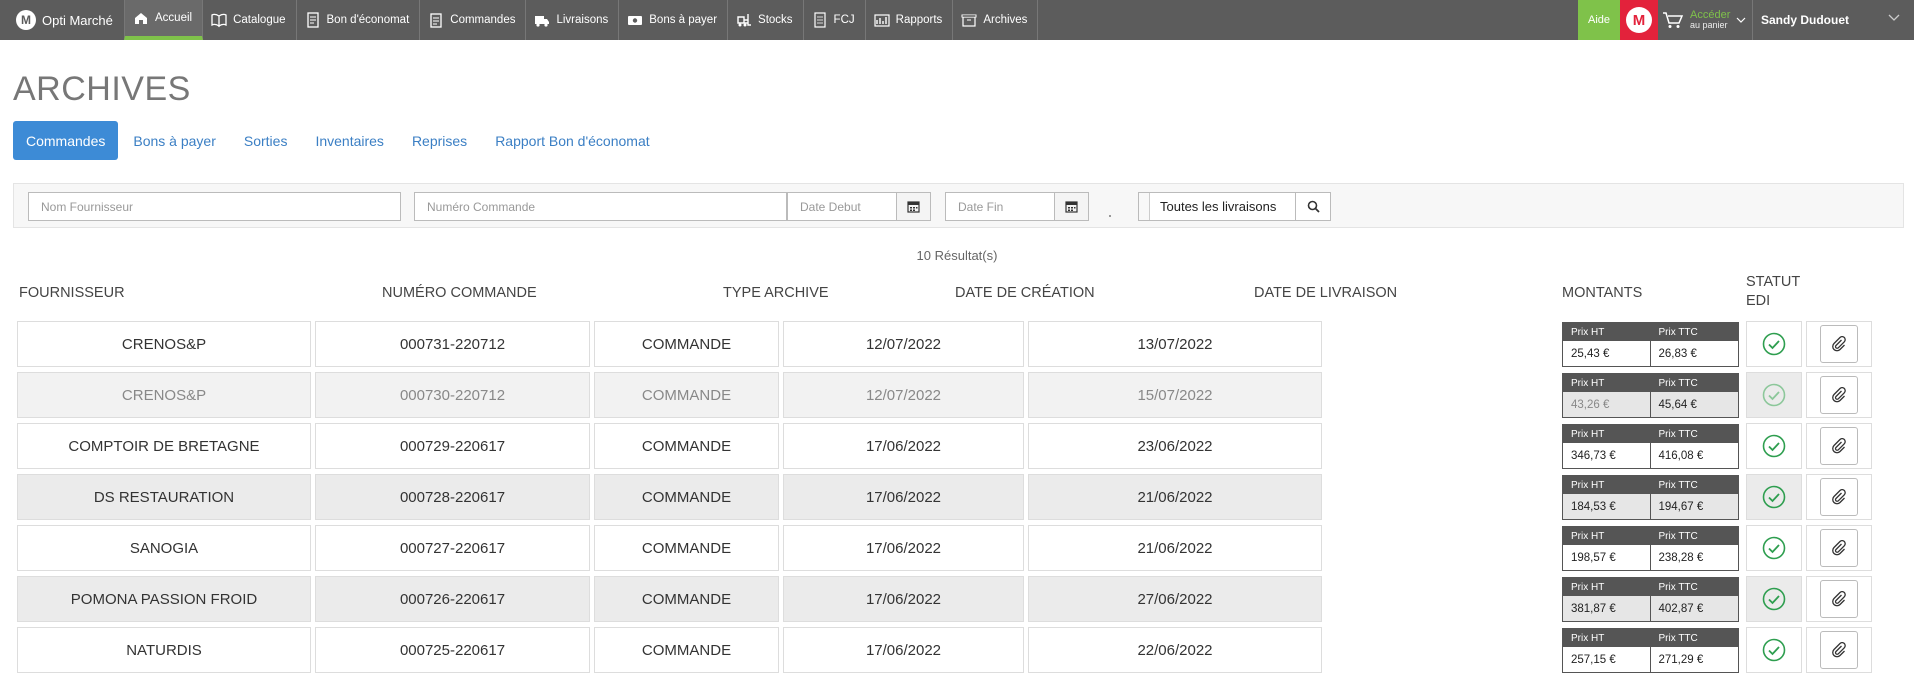  What do you see at coordinates (683, 20) in the screenshot?
I see `nav-item-label: Bons à payer` at bounding box center [683, 20].